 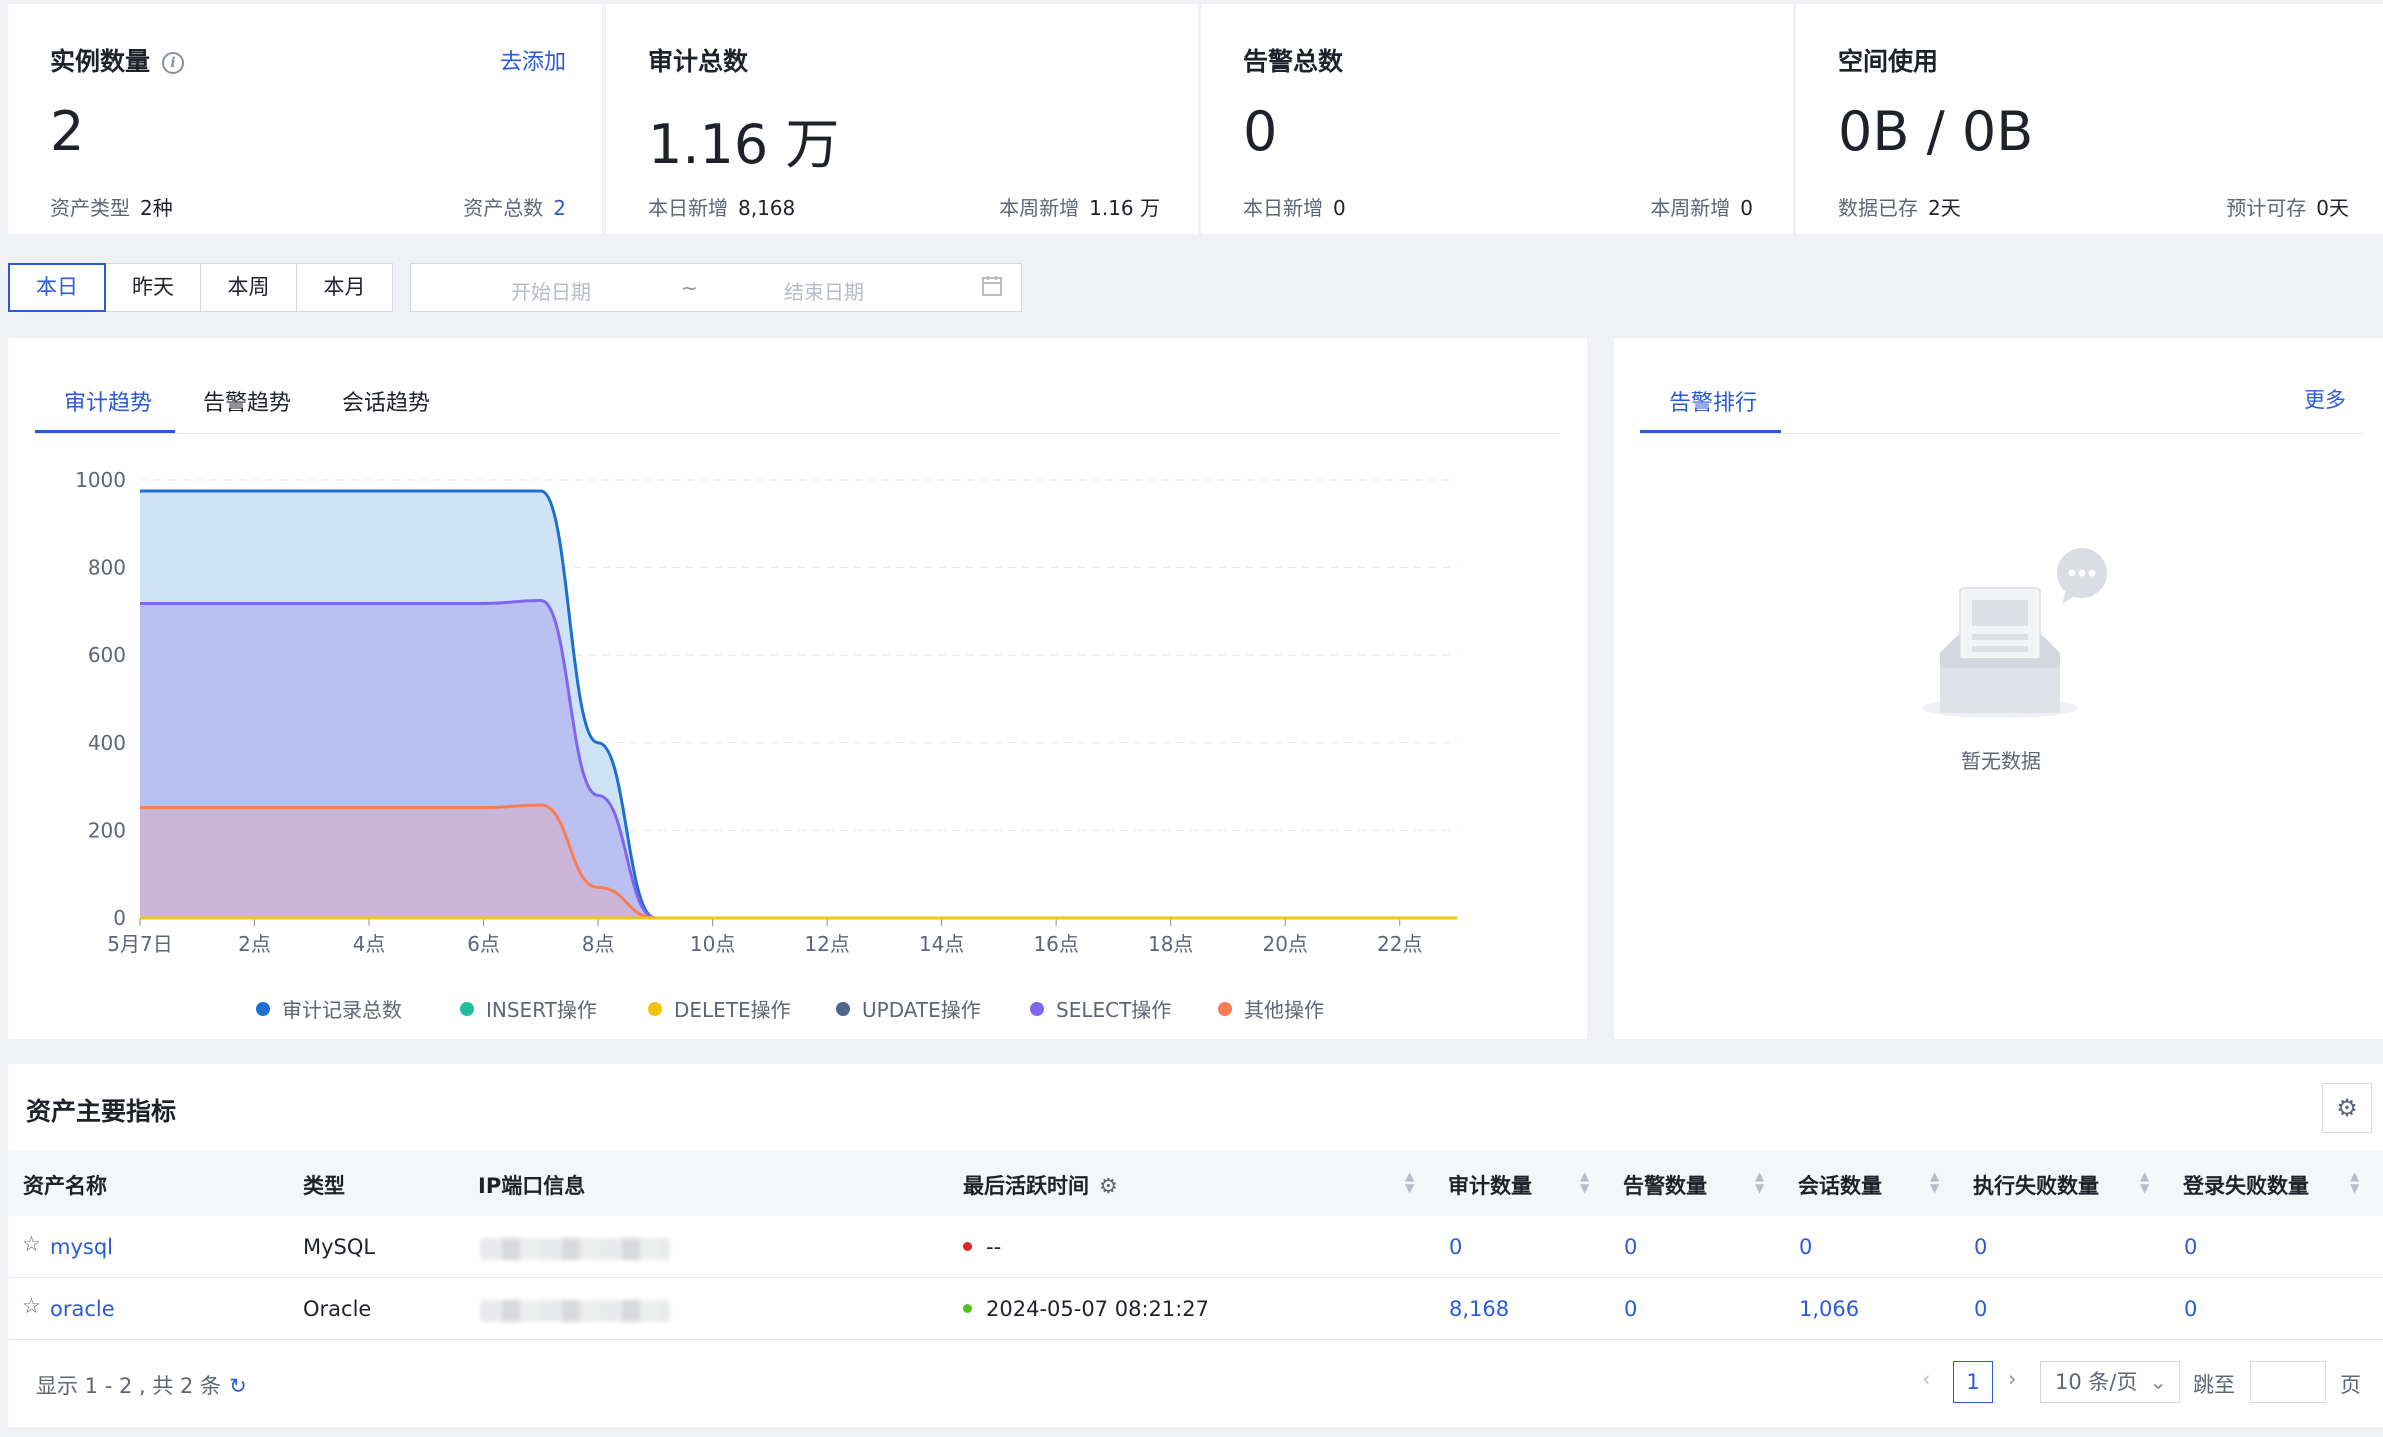 I want to click on asset-type: MySQL, so click(x=339, y=1247).